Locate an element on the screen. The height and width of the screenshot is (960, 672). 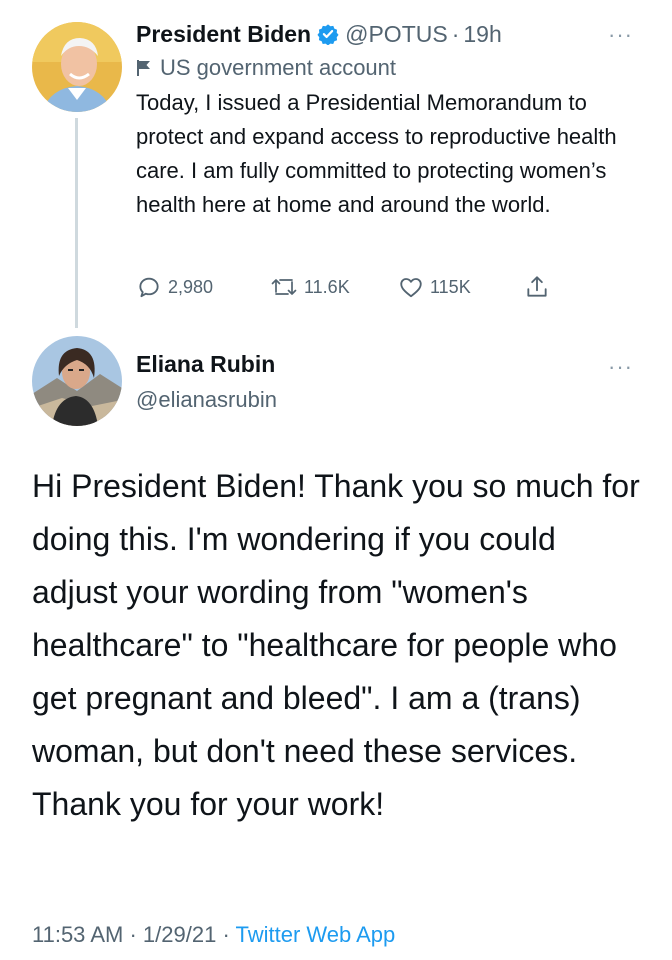
source-app-link: Twitter Web App is located at coordinates (315, 934).